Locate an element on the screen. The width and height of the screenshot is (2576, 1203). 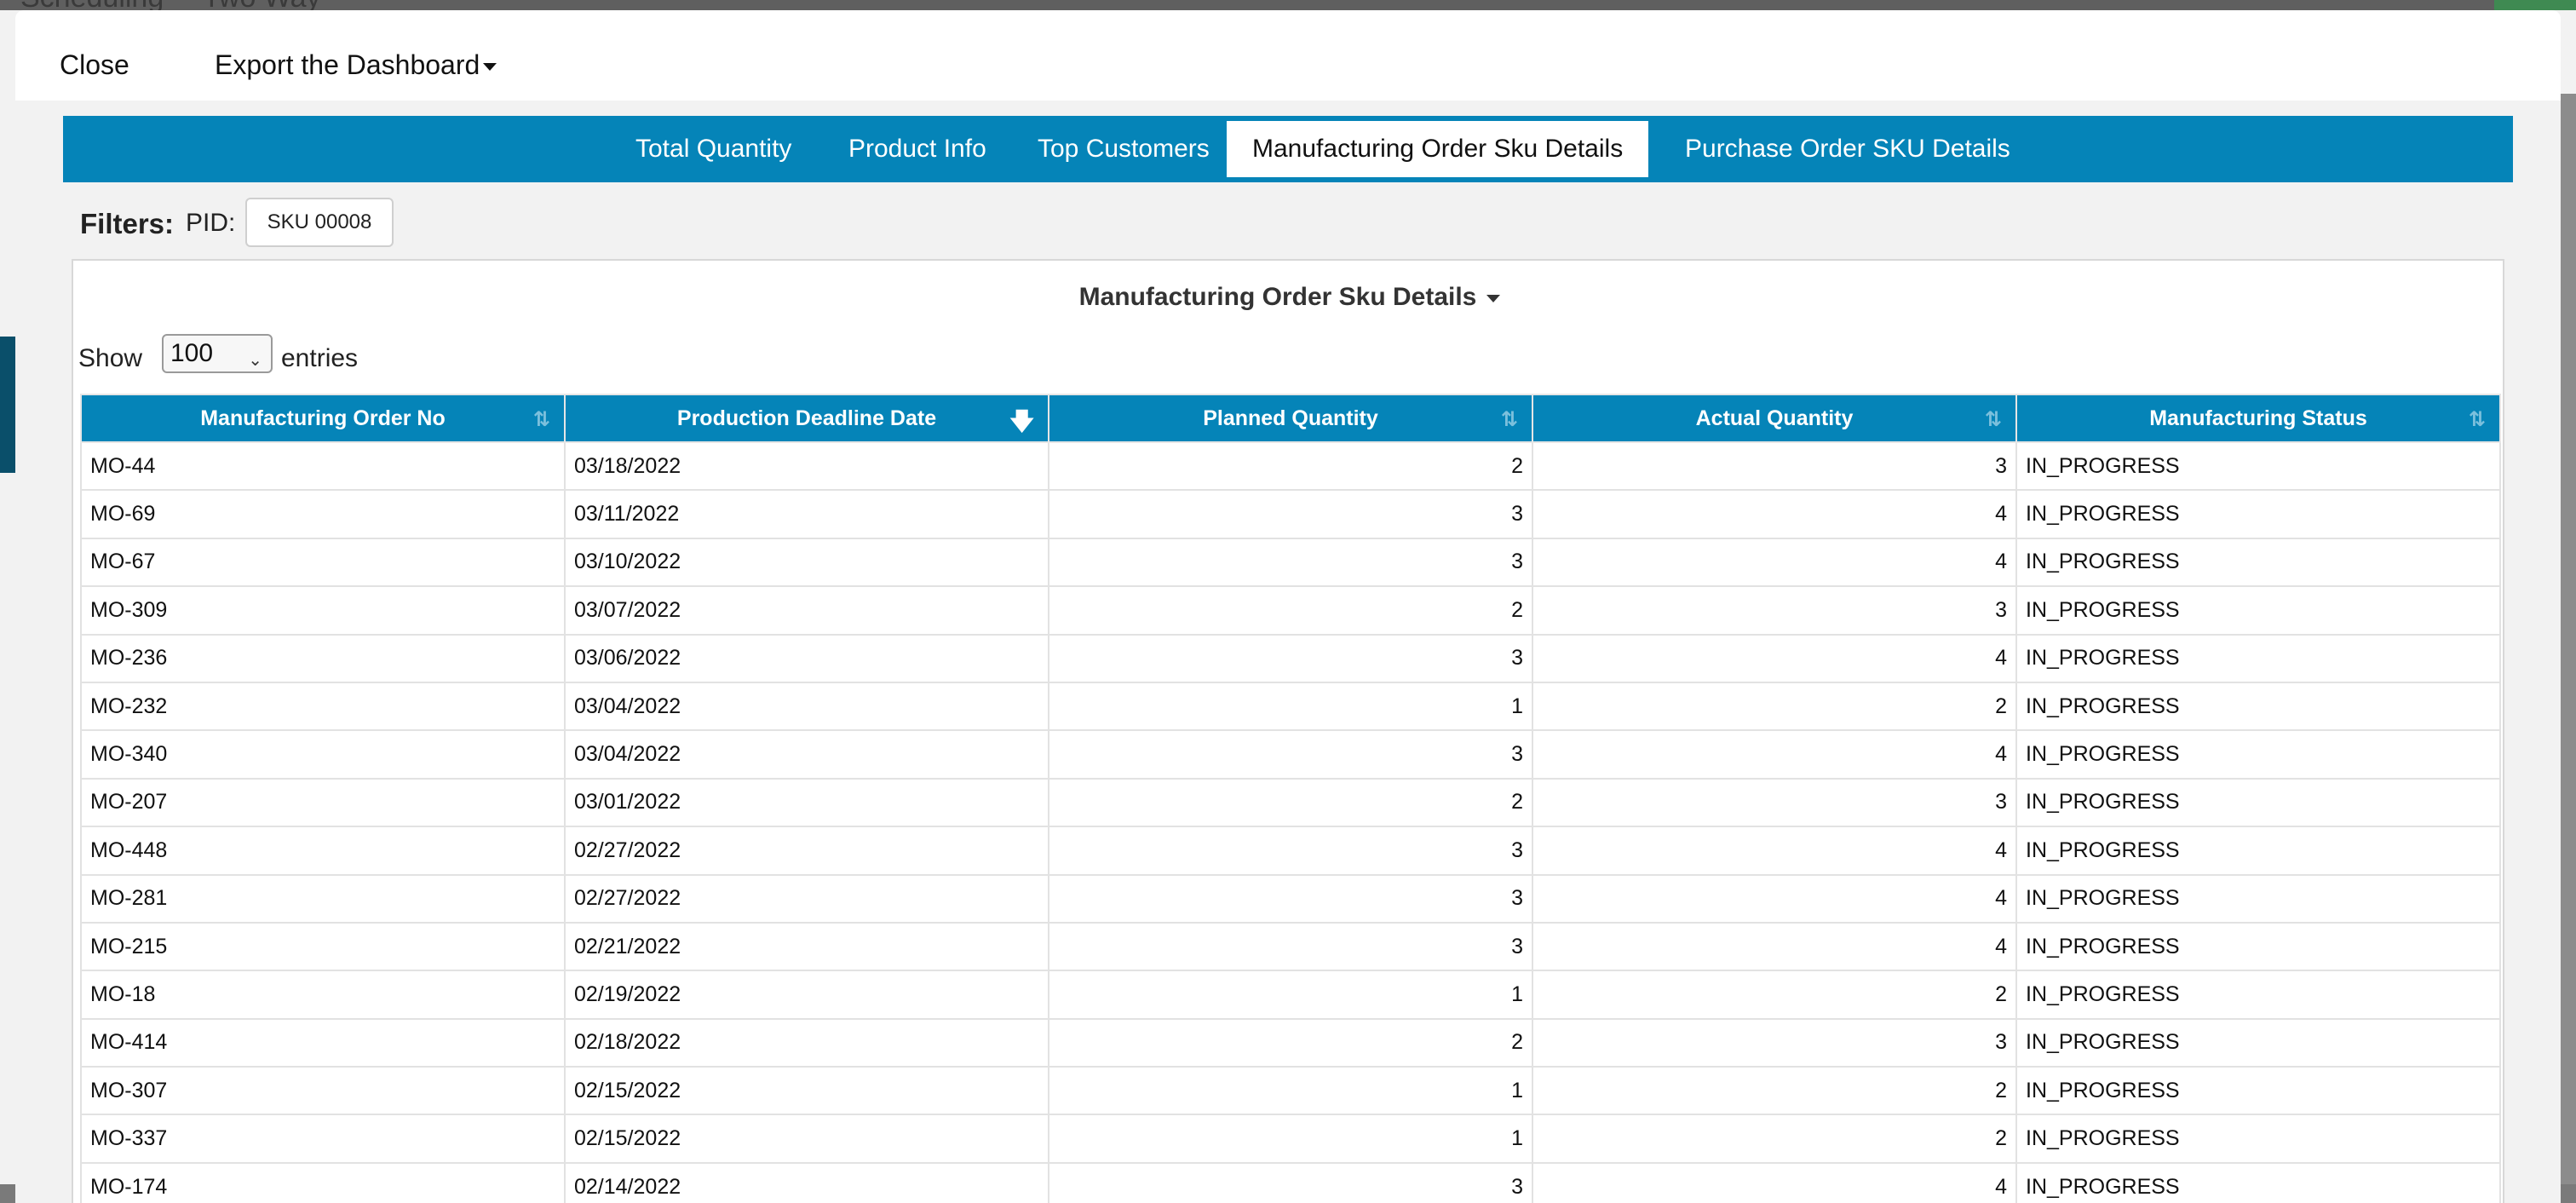
tab-total-quantity: Total Quantity is located at coordinates (714, 149).